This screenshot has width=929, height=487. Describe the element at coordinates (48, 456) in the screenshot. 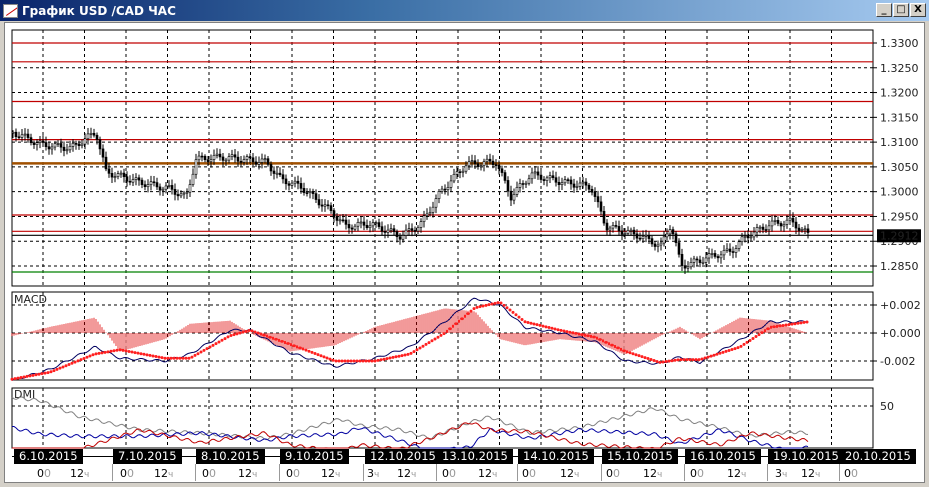

I see `date-label: 6.10.2015` at that location.